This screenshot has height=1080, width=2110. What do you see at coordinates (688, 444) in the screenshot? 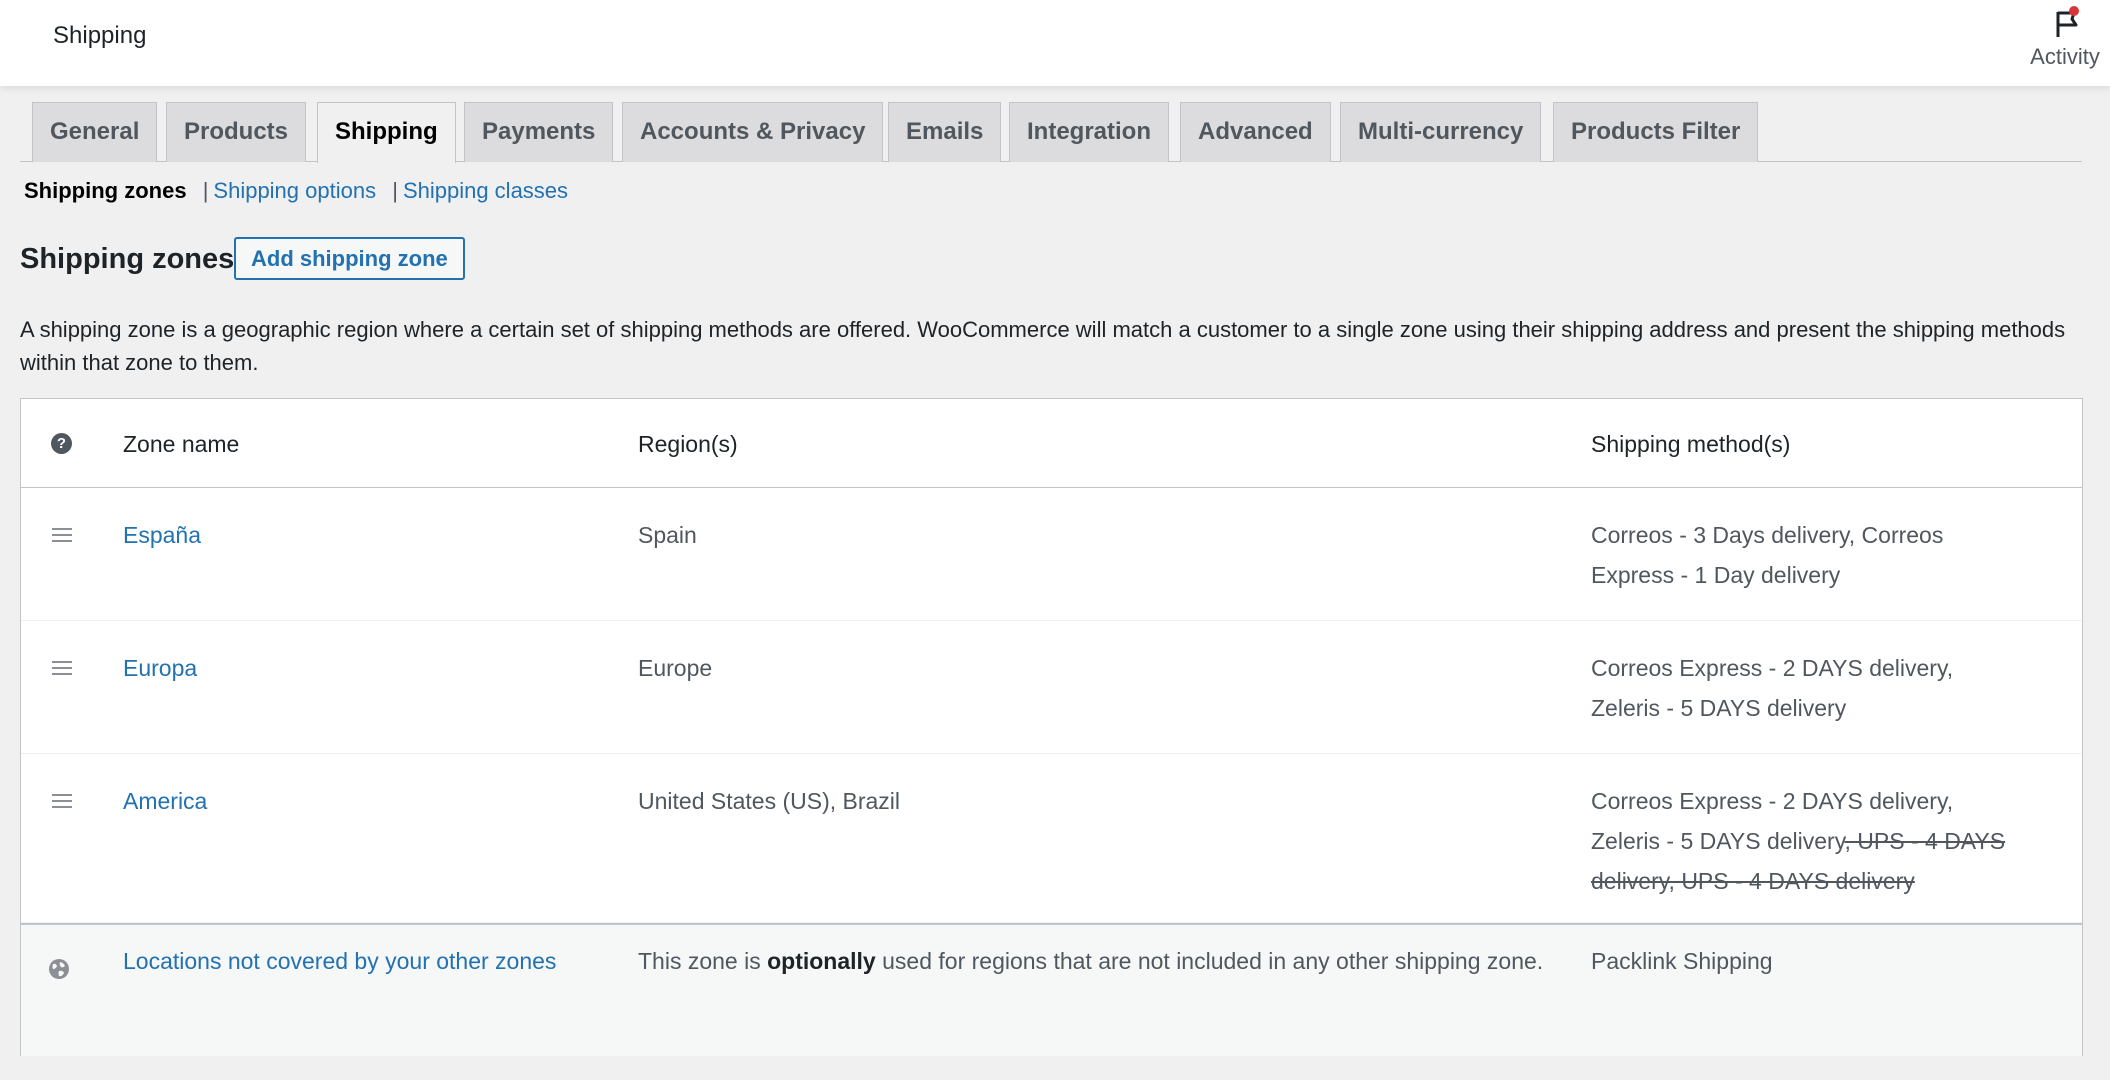
I see `column-regions: Region(s)` at bounding box center [688, 444].